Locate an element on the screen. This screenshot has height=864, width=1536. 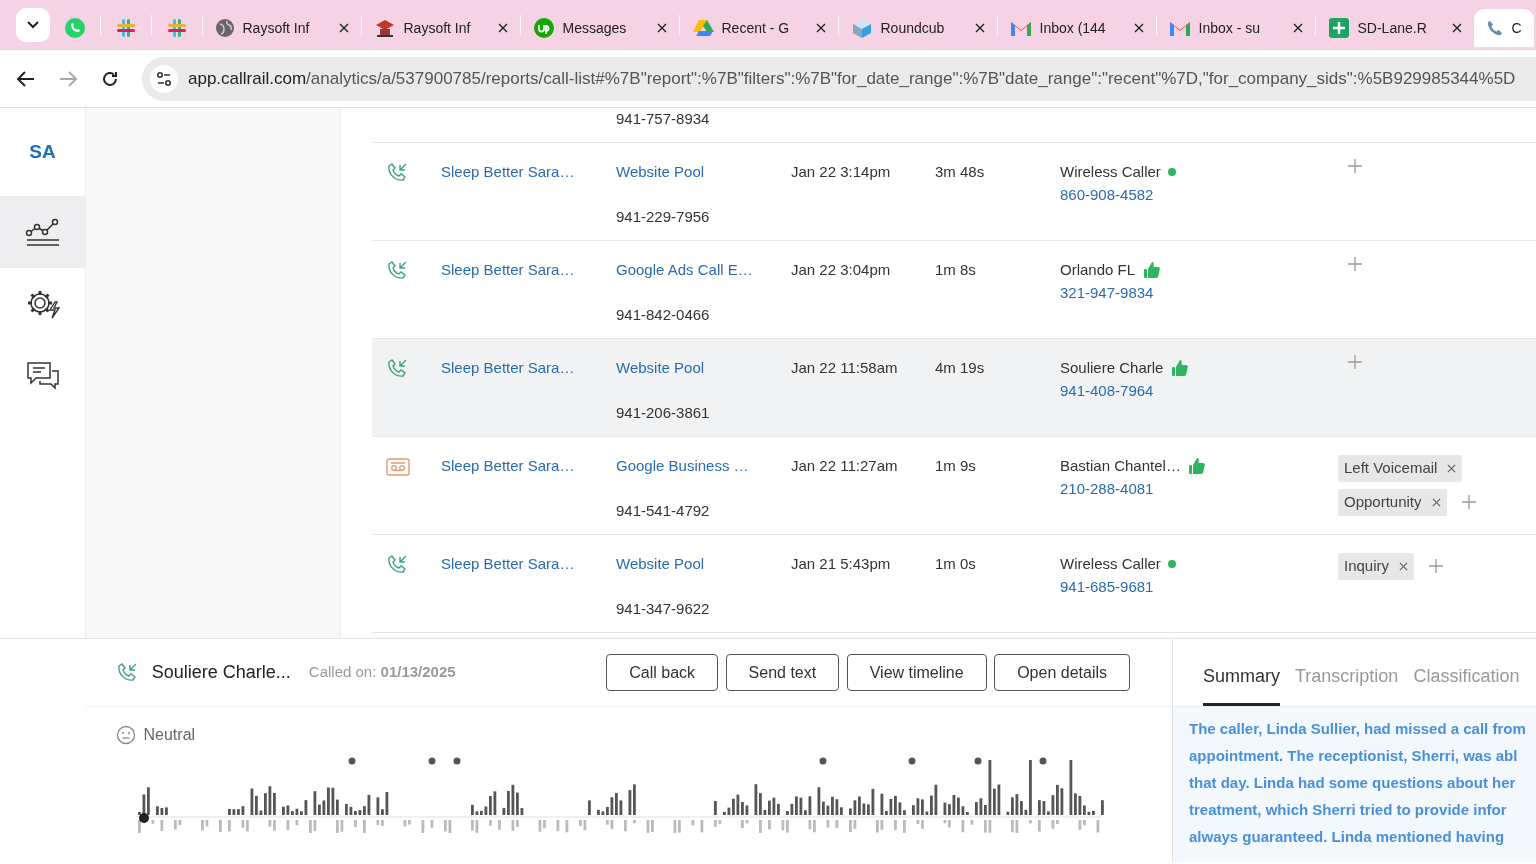
voicemail-icon is located at coordinates (398, 467).